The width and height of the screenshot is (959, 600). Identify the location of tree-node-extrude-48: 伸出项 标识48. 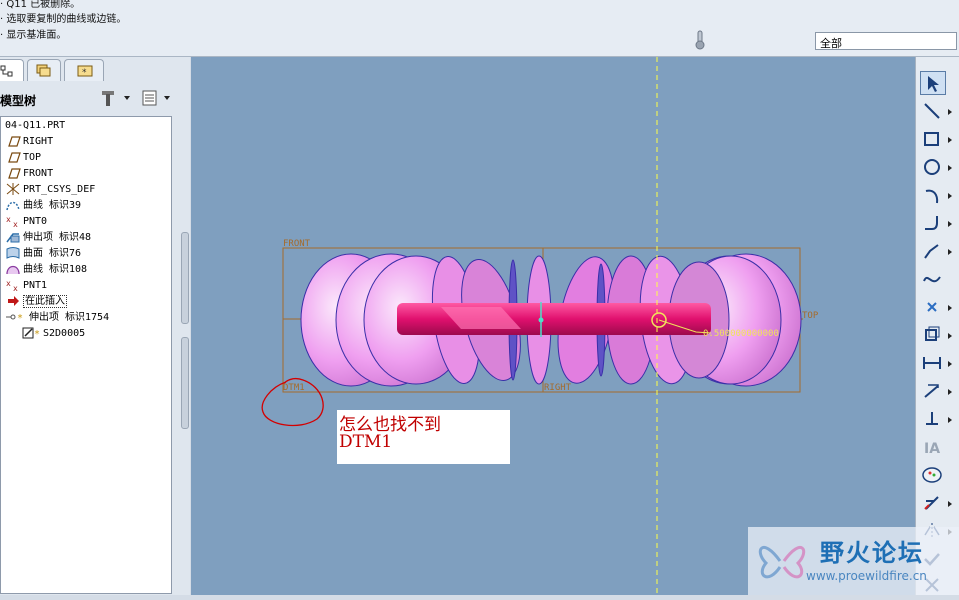
(48, 237).